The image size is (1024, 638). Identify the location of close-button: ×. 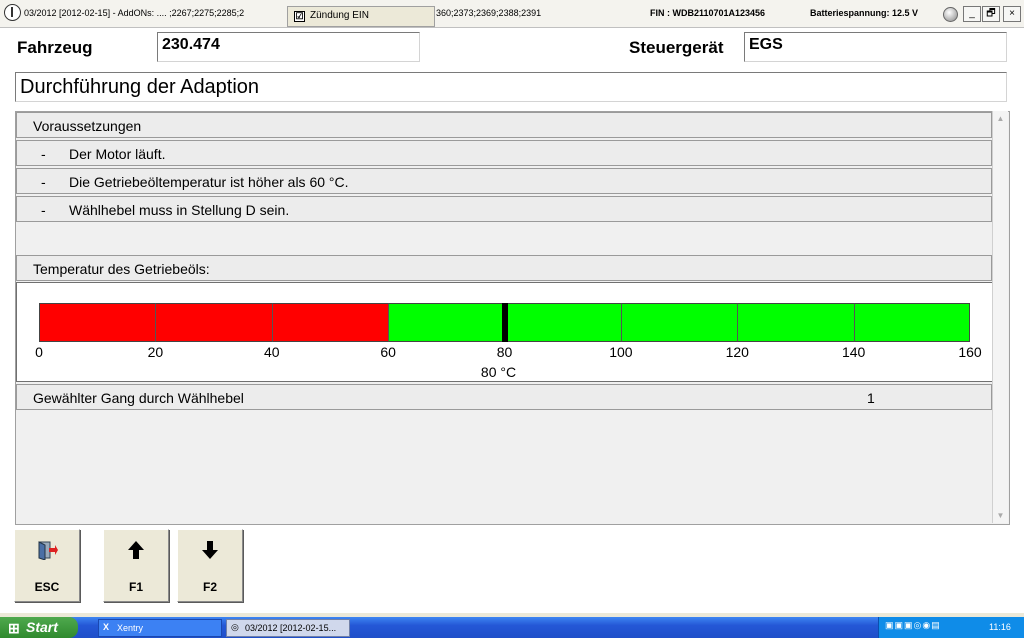
(1012, 14).